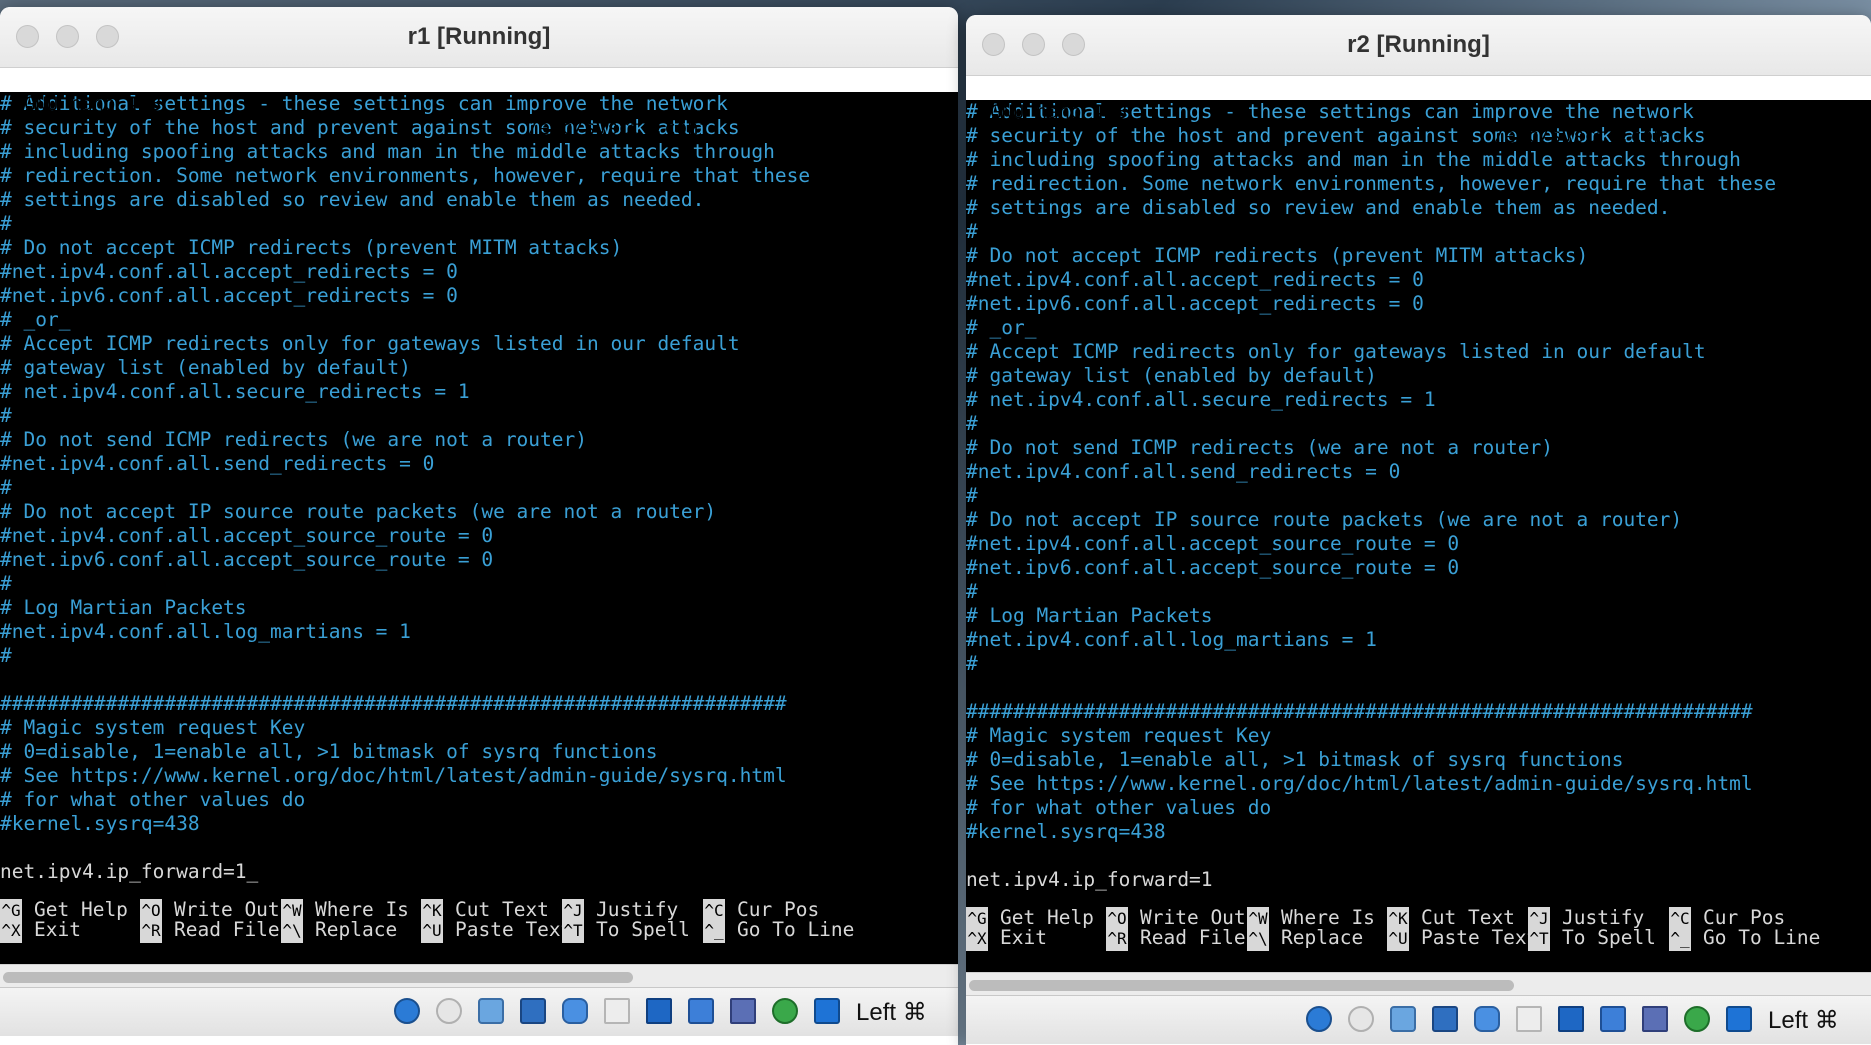 The height and width of the screenshot is (1045, 1871). What do you see at coordinates (1418, 880) in the screenshot?
I see `terminal-line: net.ipv4.ip_forward=1` at bounding box center [1418, 880].